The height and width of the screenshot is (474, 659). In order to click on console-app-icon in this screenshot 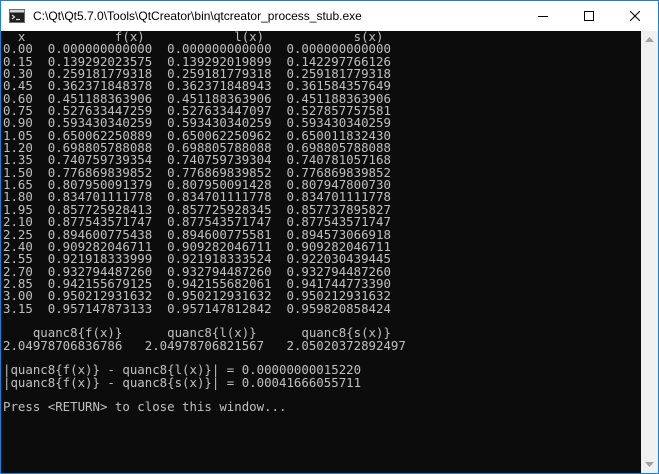, I will do `click(17, 16)`.